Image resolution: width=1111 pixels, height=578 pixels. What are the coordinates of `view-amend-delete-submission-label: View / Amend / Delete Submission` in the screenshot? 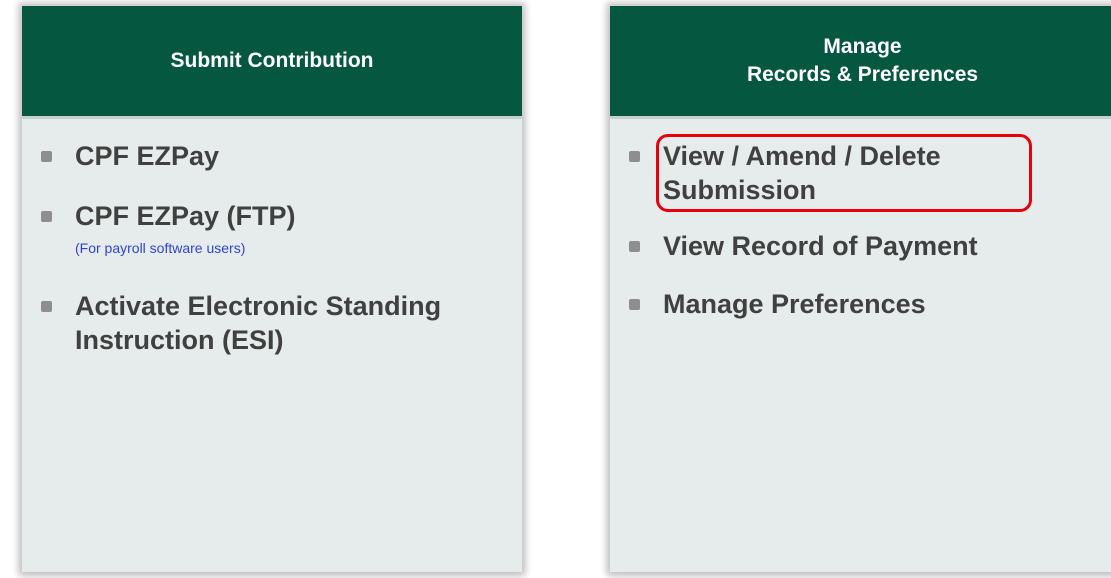 It's located at (802, 173).